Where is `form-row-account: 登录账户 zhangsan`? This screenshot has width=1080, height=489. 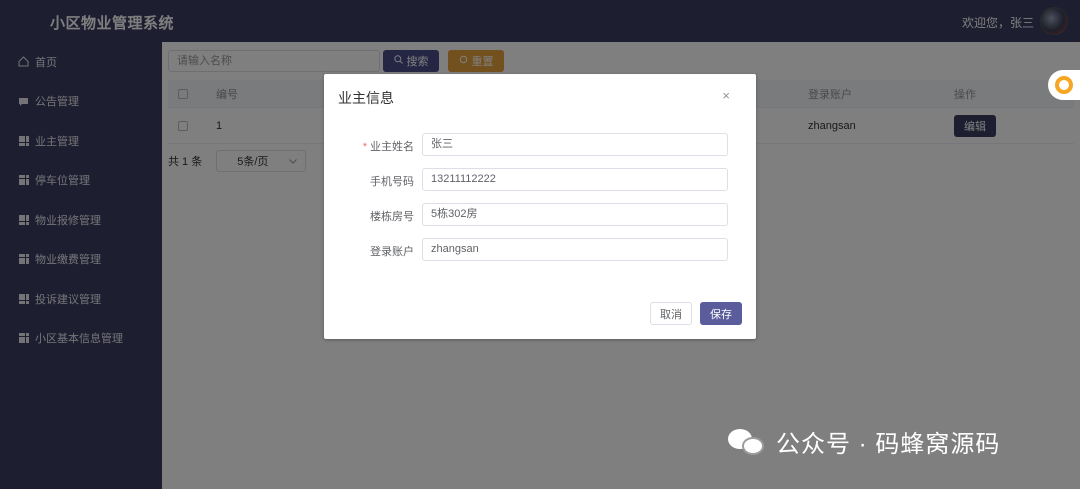 form-row-account: 登录账户 zhangsan is located at coordinates (540, 250).